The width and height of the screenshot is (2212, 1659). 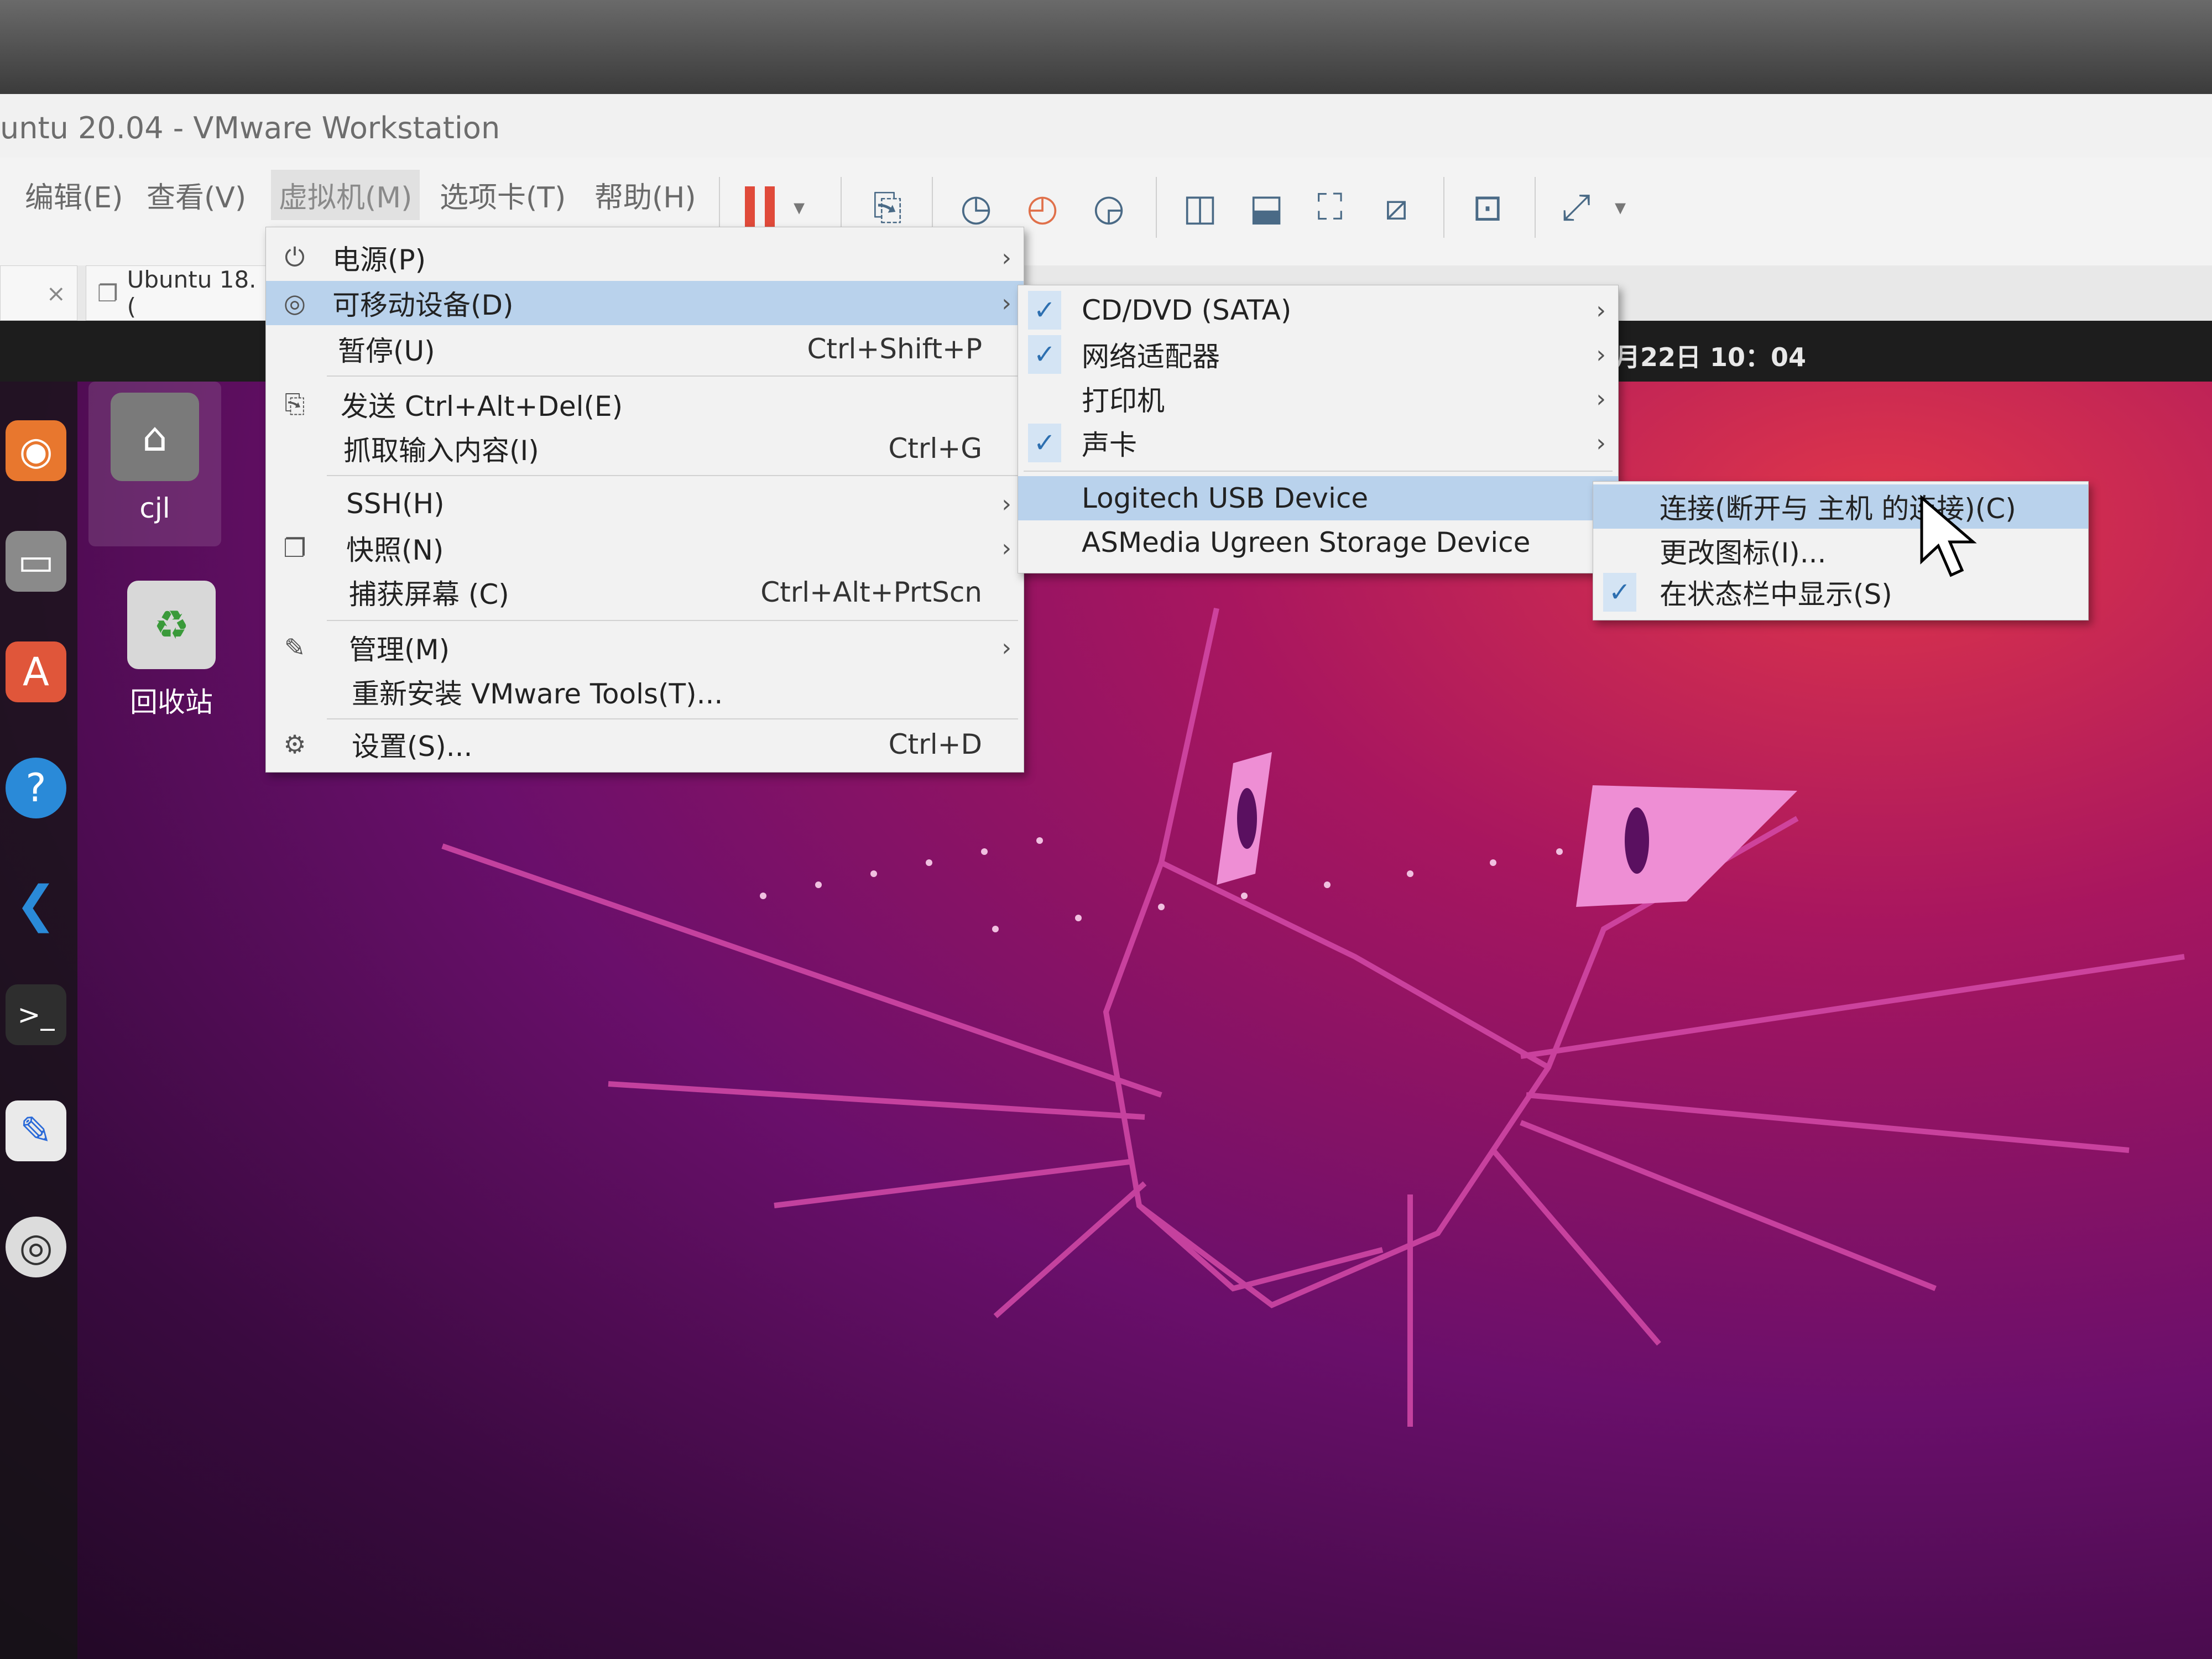 I want to click on menu-item-capture-screen: 捕获屏幕 (C) Ctrl+Alt+PrtScn, so click(x=645, y=592).